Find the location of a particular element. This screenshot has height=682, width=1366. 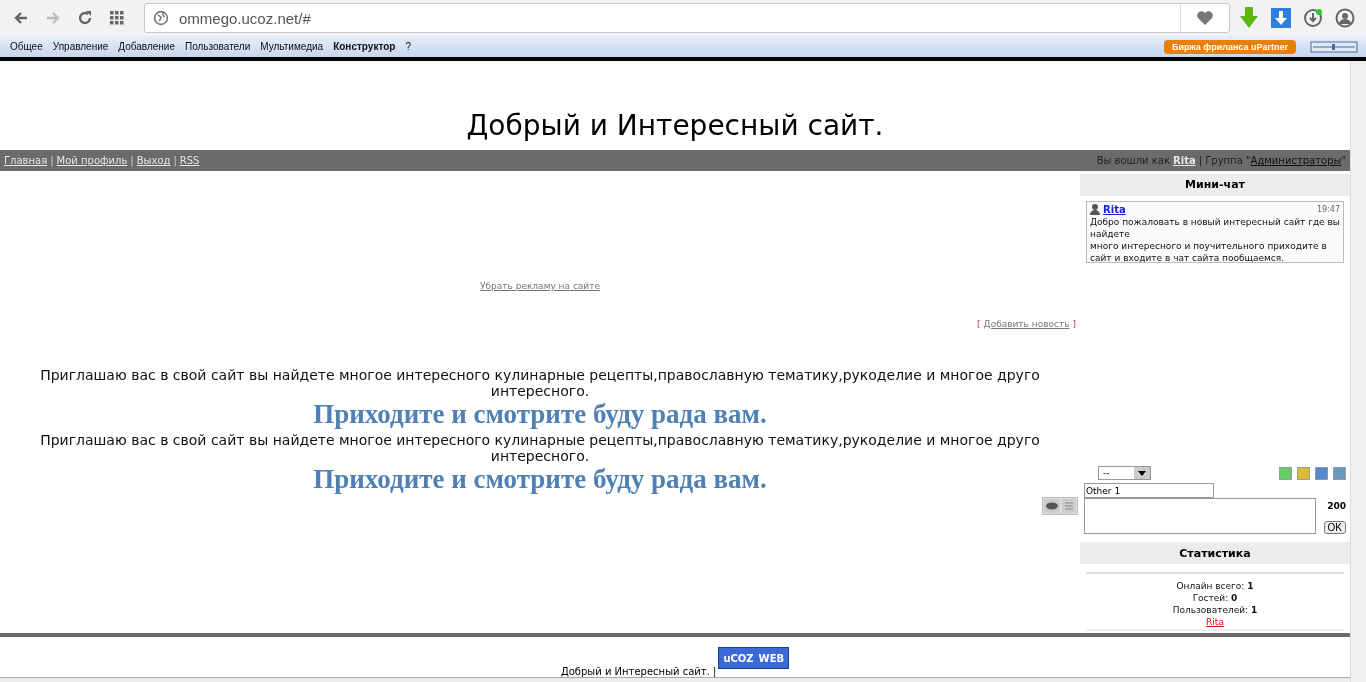

stats-line: Гостей: 0 is located at coordinates (1215, 598).